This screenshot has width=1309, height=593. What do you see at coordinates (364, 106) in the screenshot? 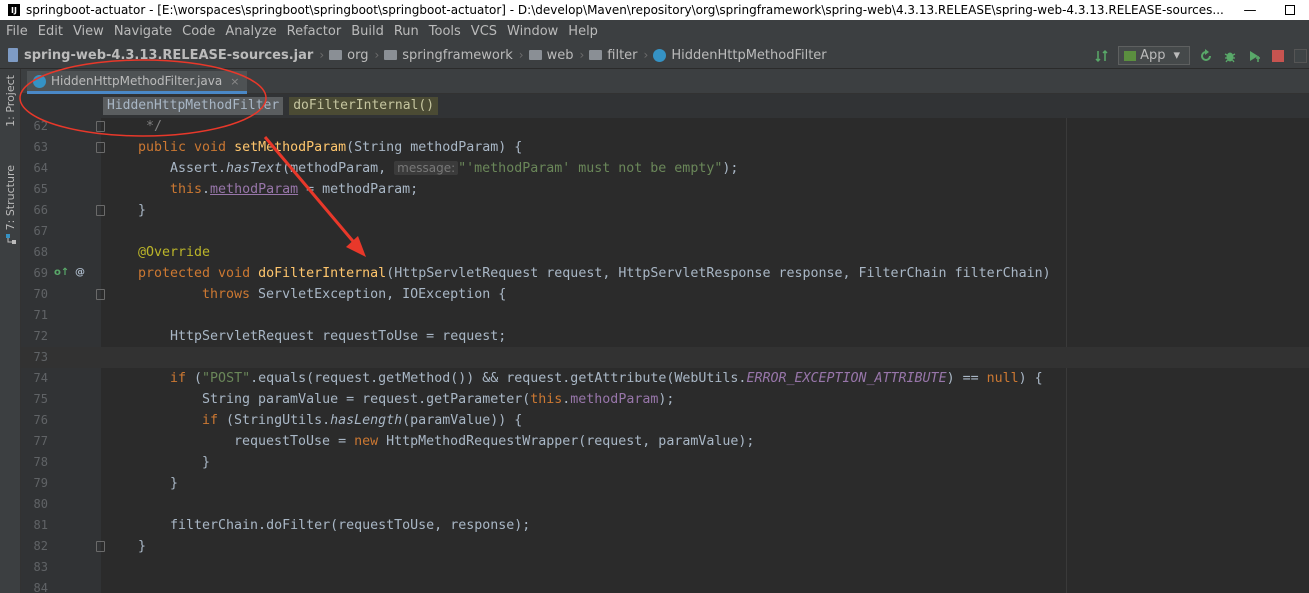
I see `breadcrumb-method: doFilterInternal()` at bounding box center [364, 106].